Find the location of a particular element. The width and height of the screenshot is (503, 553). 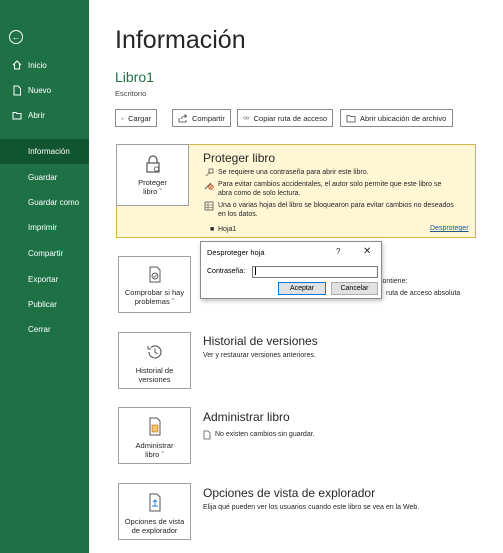

copy-path-button: Copiar ruta de acceso is located at coordinates (285, 118).